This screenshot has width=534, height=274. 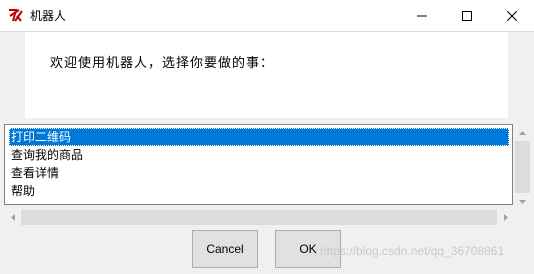 What do you see at coordinates (259, 191) in the screenshot?
I see `list-item-help: 帮助` at bounding box center [259, 191].